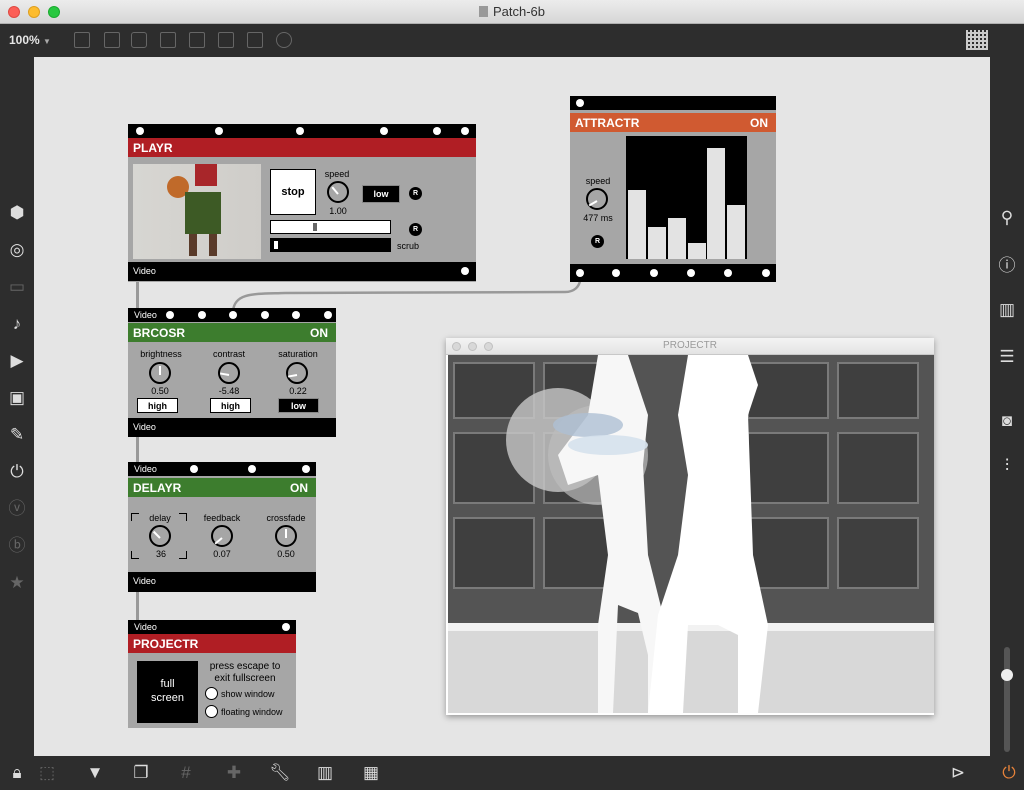  What do you see at coordinates (157, 405) in the screenshot?
I see `brightness-range-toggle: high` at bounding box center [157, 405].